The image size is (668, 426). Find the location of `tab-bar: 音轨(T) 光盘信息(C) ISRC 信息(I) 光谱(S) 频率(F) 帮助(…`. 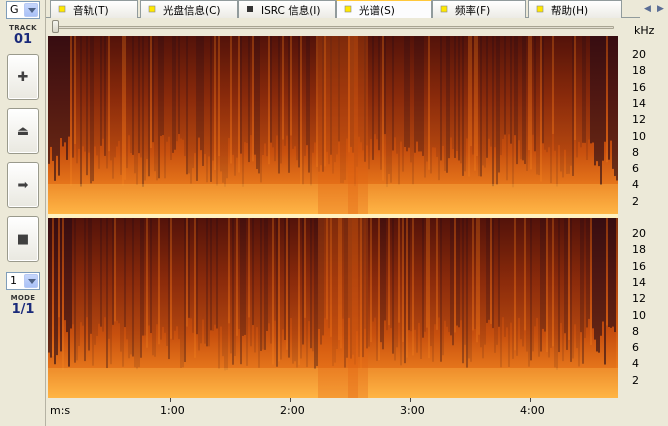

tab-bar: 音轨(T) 光盘信息(C) ISRC 信息(I) 光谱(S) 频率(F) 帮助(… is located at coordinates (357, 9).